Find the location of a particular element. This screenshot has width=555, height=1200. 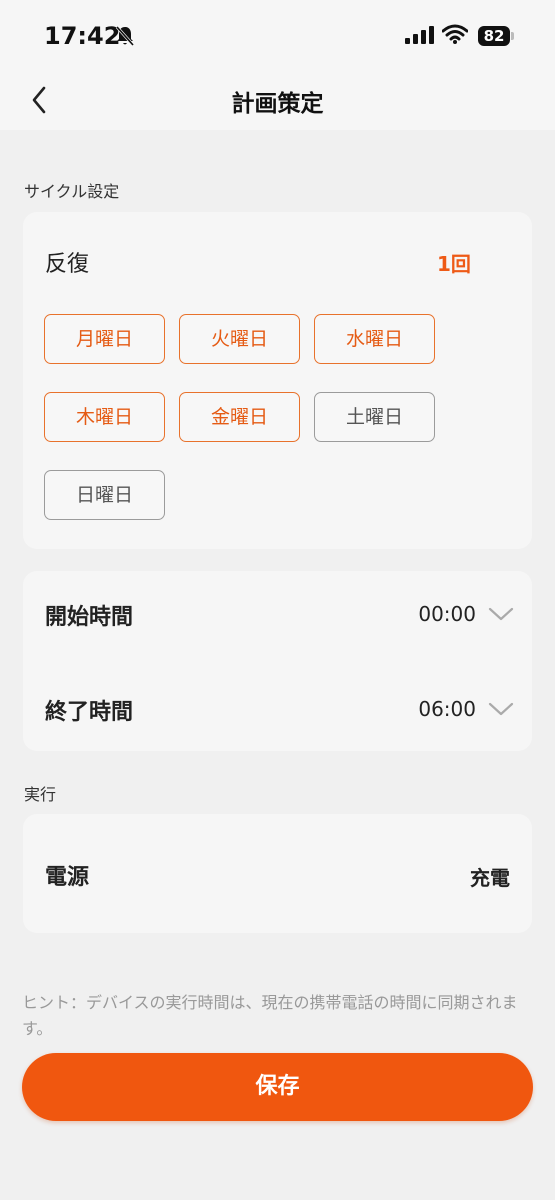

repeat-count: 1回 is located at coordinates (454, 262).